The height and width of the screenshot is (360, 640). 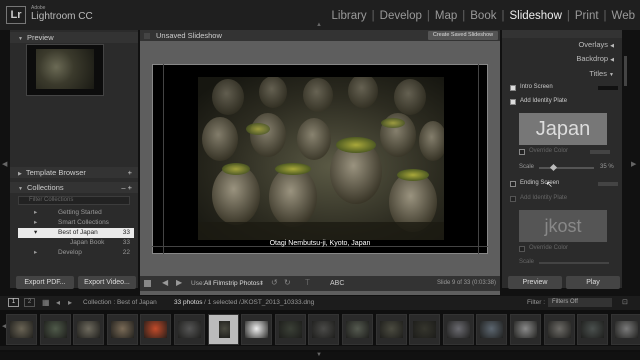 I want to click on monitor-2-button: 2, so click(x=29, y=302).